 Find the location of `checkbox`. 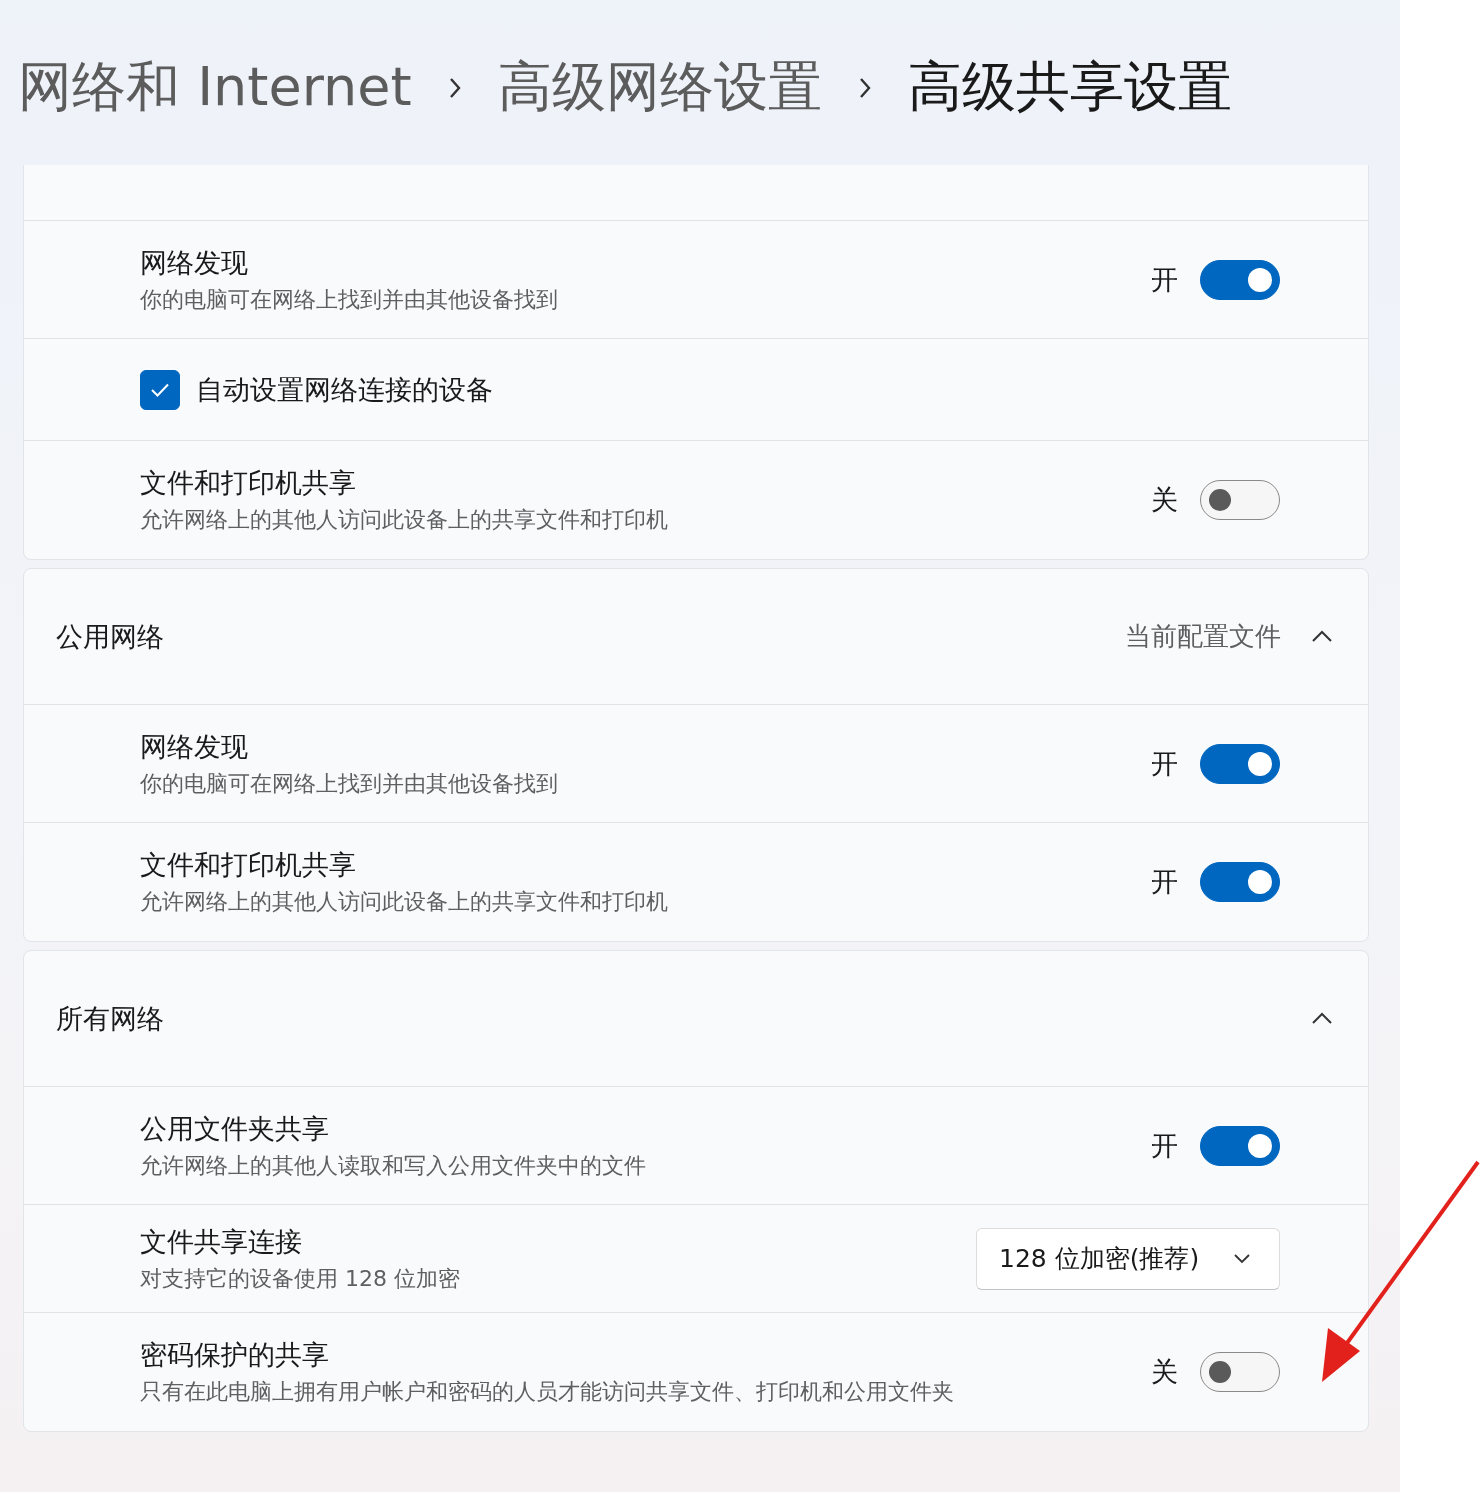

checkbox is located at coordinates (160, 389).